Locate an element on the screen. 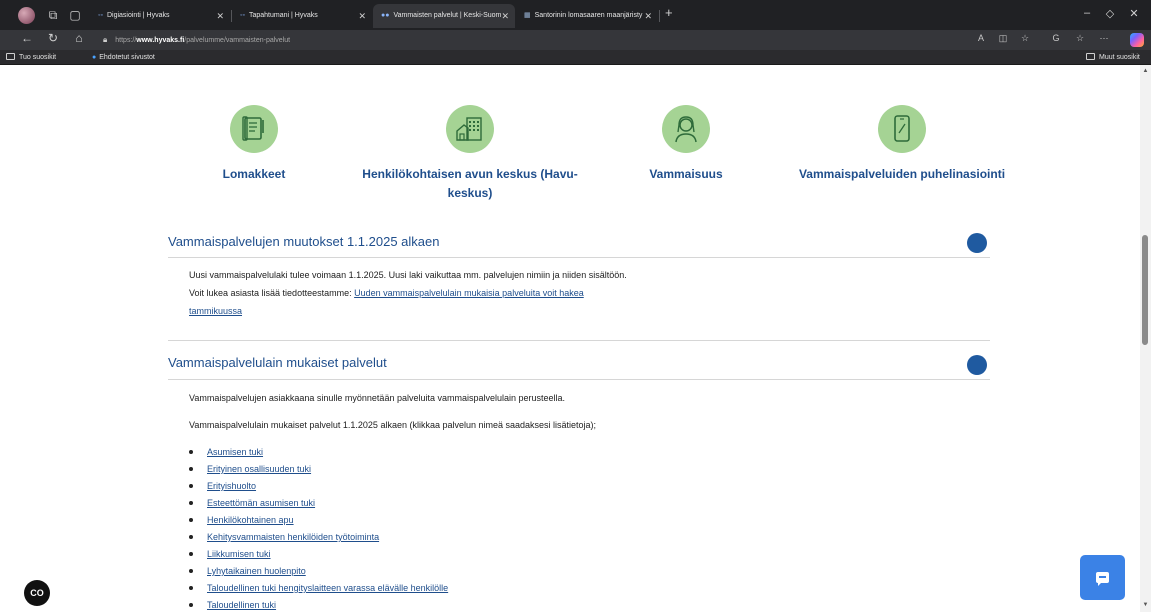  category-puhelinasiointi: Vammaispalveluiden puhelinasiointi is located at coordinates (902, 144).